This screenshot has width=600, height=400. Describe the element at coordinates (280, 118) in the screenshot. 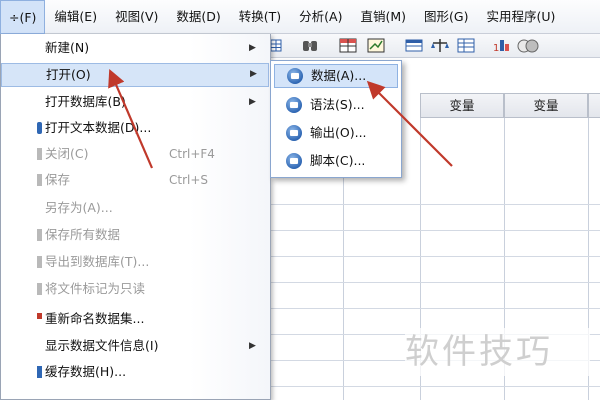

I see `annotation-arrows` at that location.